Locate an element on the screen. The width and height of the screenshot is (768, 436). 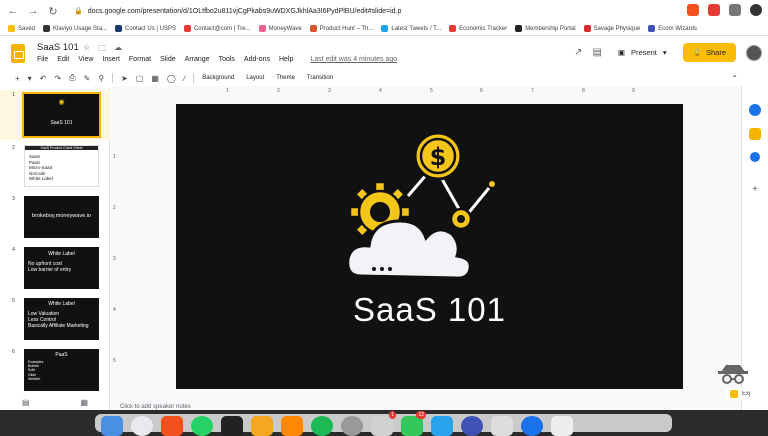
menu-help: Help is located at coordinates (286, 59).